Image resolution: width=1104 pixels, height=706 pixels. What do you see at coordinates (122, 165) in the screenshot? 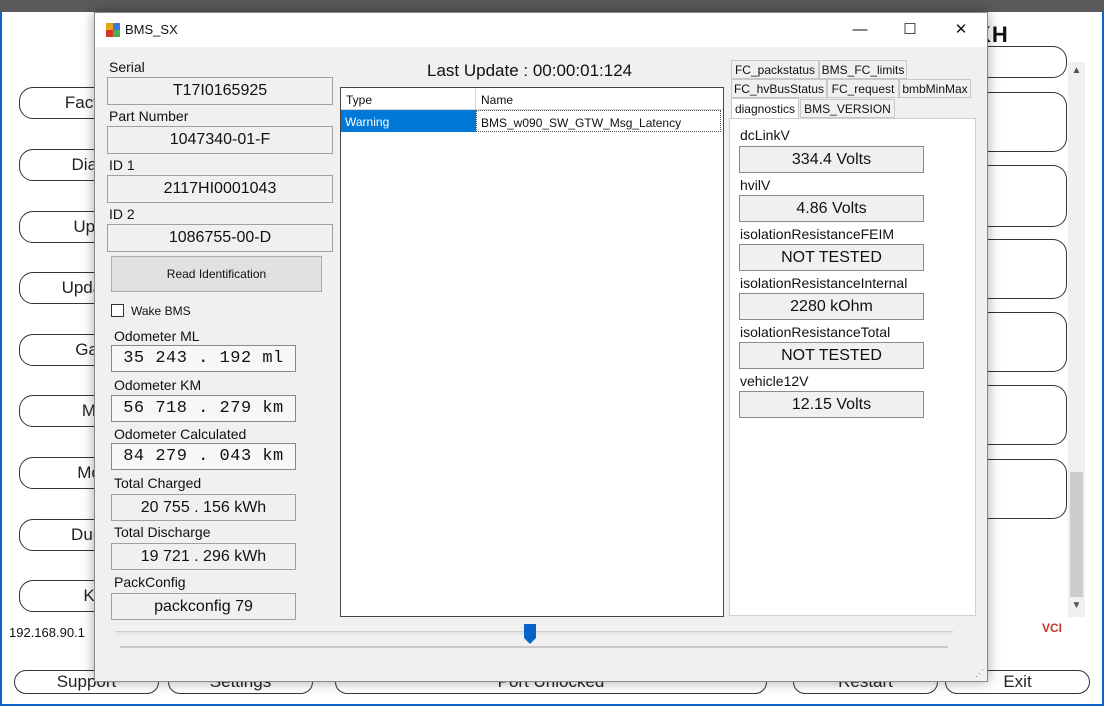
I see `id1-label: ID 1` at bounding box center [122, 165].